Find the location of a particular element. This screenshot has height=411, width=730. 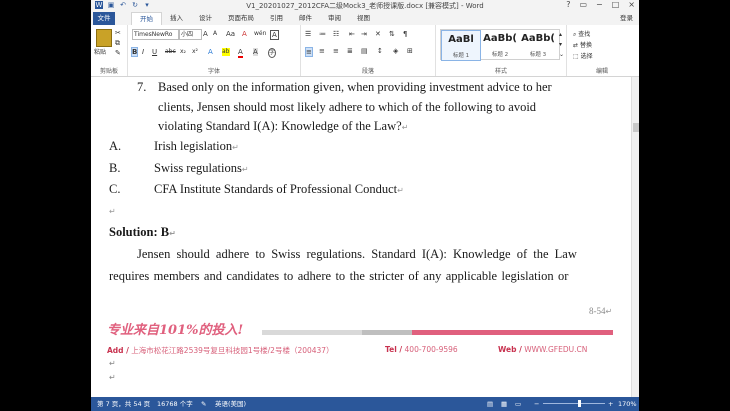

help-button: ? is located at coordinates (568, 4).